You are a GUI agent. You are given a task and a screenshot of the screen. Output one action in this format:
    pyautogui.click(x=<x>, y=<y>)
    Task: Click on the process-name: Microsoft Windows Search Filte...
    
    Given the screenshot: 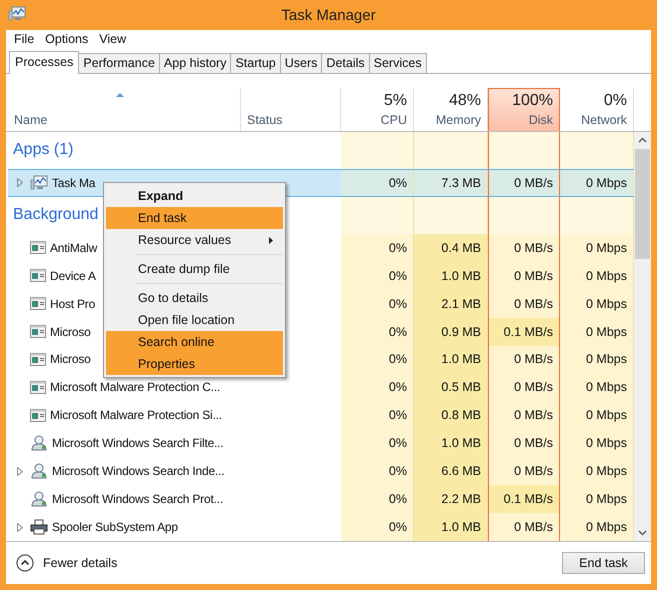 What is the action you would take?
    pyautogui.click(x=138, y=443)
    